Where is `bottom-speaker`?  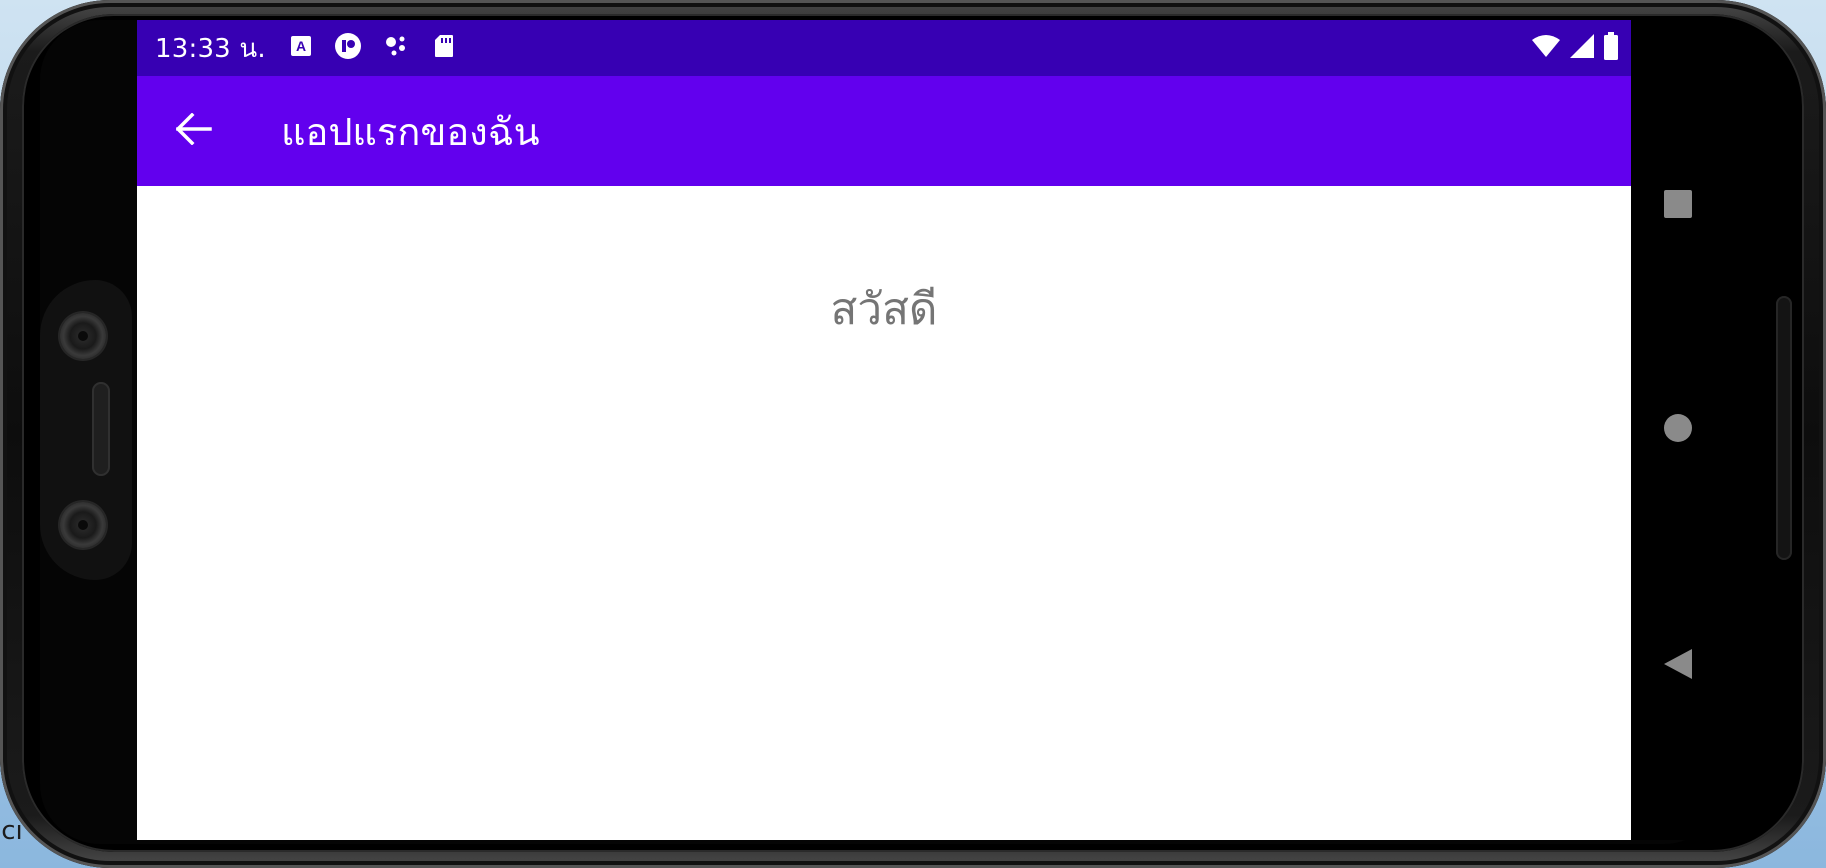 bottom-speaker is located at coordinates (1784, 428).